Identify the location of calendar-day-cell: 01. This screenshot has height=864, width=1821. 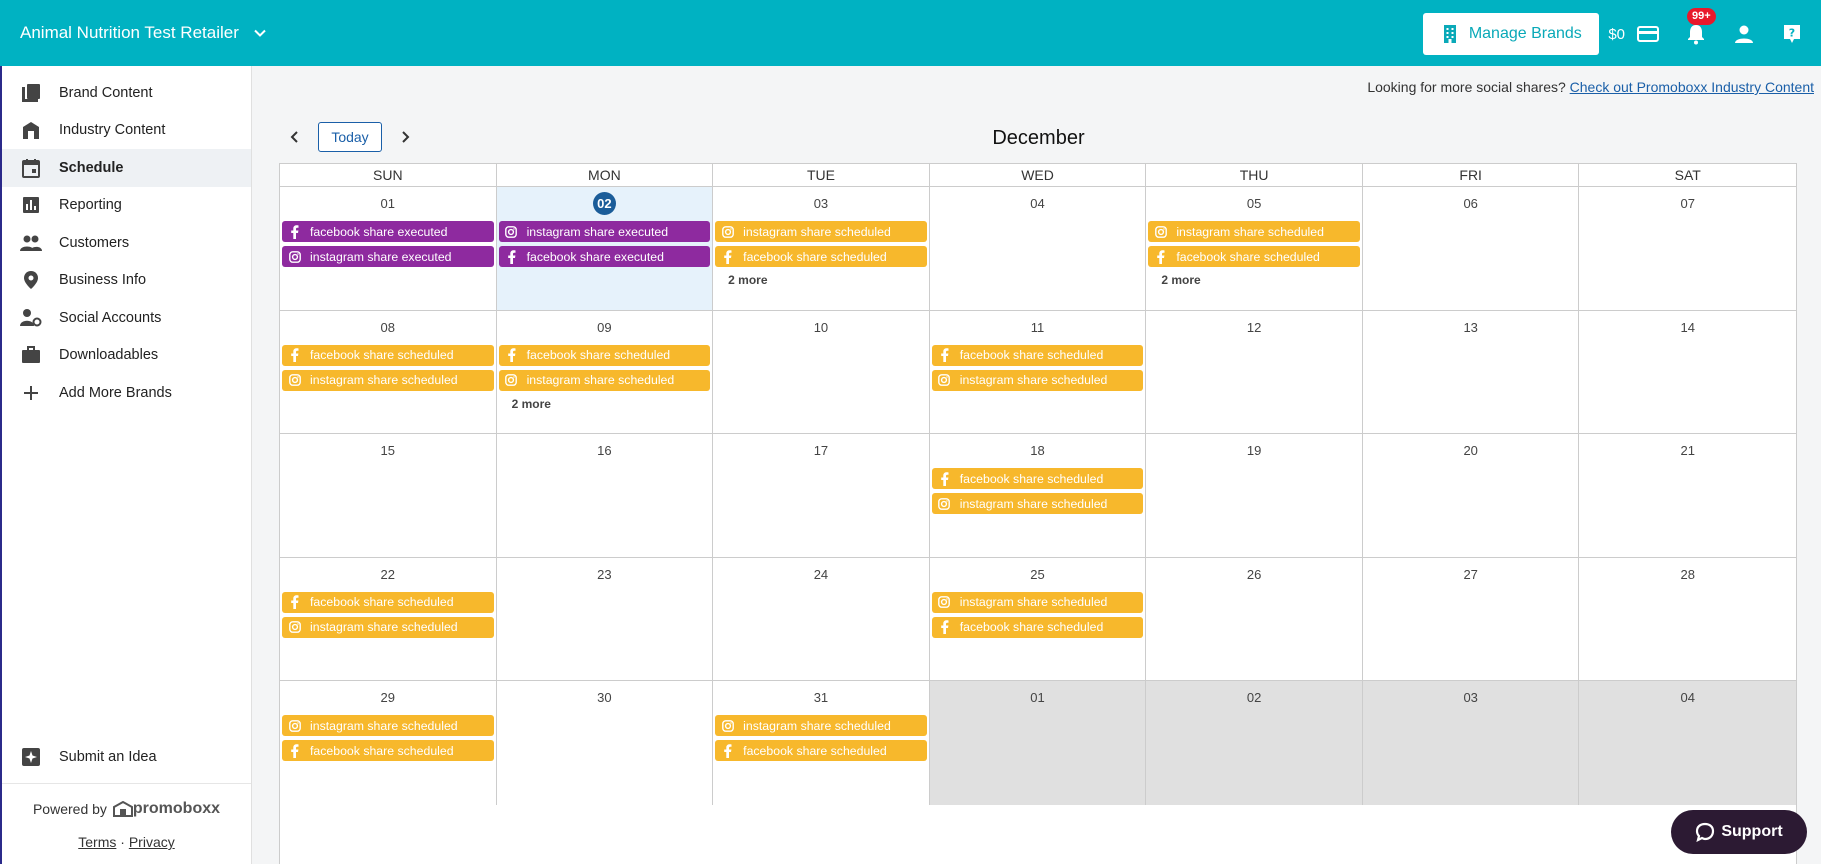
(1038, 743).